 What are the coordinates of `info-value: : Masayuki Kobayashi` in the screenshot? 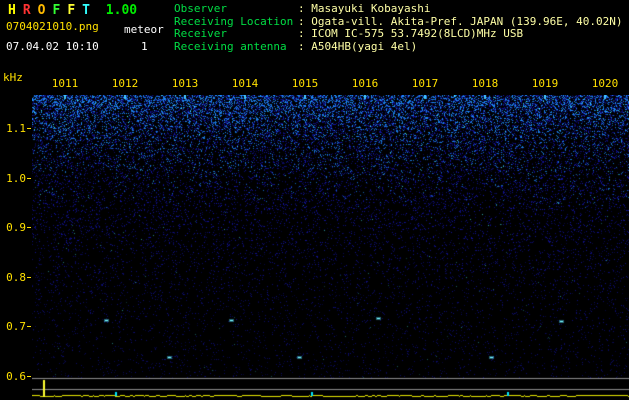 It's located at (364, 8).